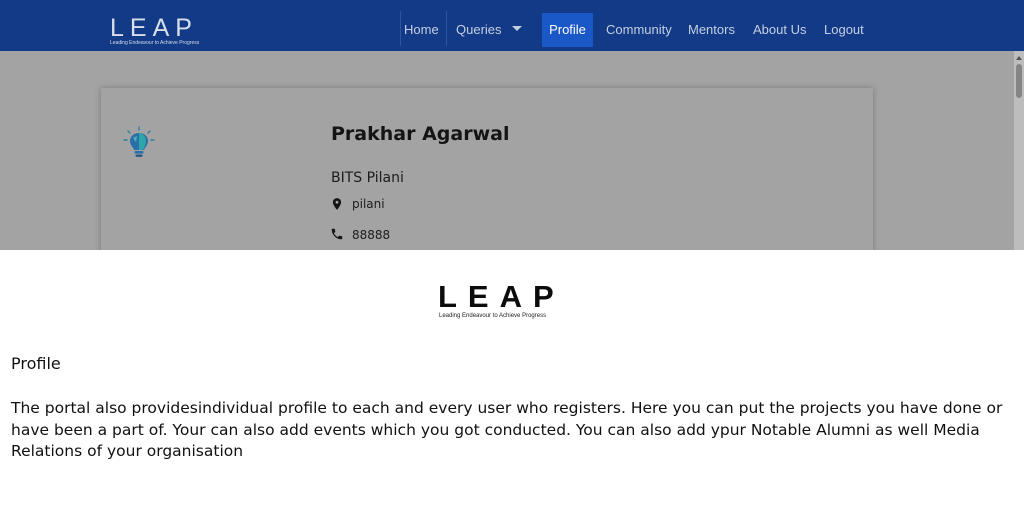  Describe the element at coordinates (844, 30) in the screenshot. I see `nav-logout: Logout` at that location.